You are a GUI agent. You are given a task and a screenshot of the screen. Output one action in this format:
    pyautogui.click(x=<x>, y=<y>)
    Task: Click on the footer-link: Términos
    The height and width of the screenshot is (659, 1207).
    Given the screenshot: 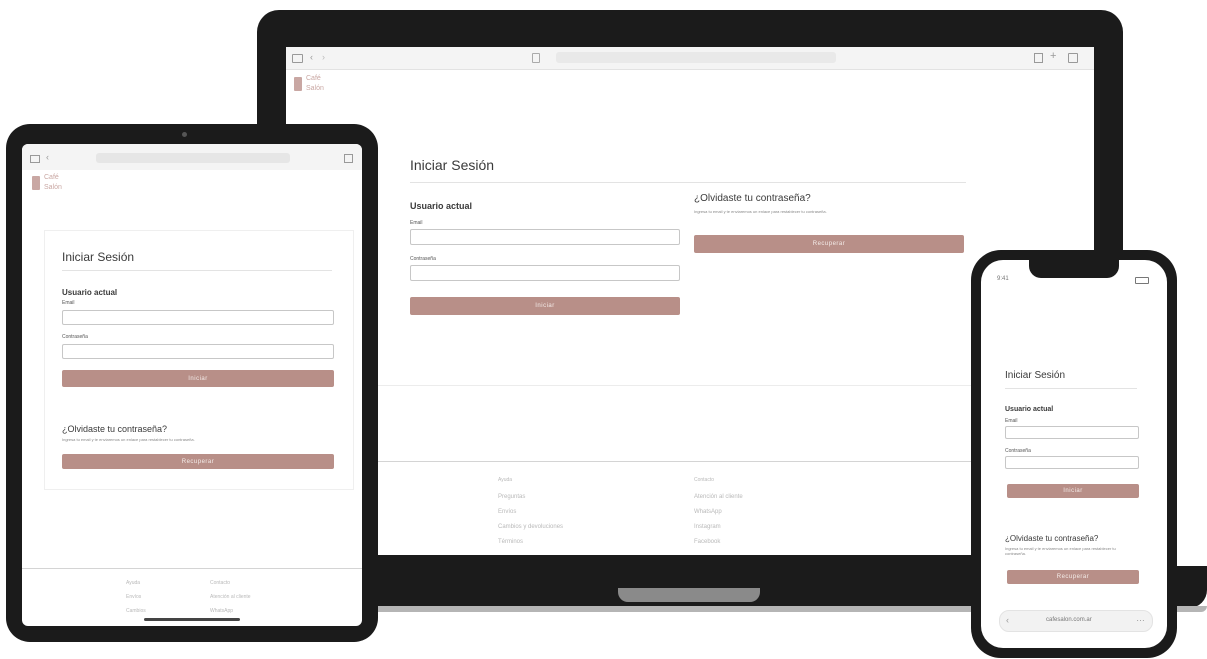 What is the action you would take?
    pyautogui.click(x=510, y=542)
    